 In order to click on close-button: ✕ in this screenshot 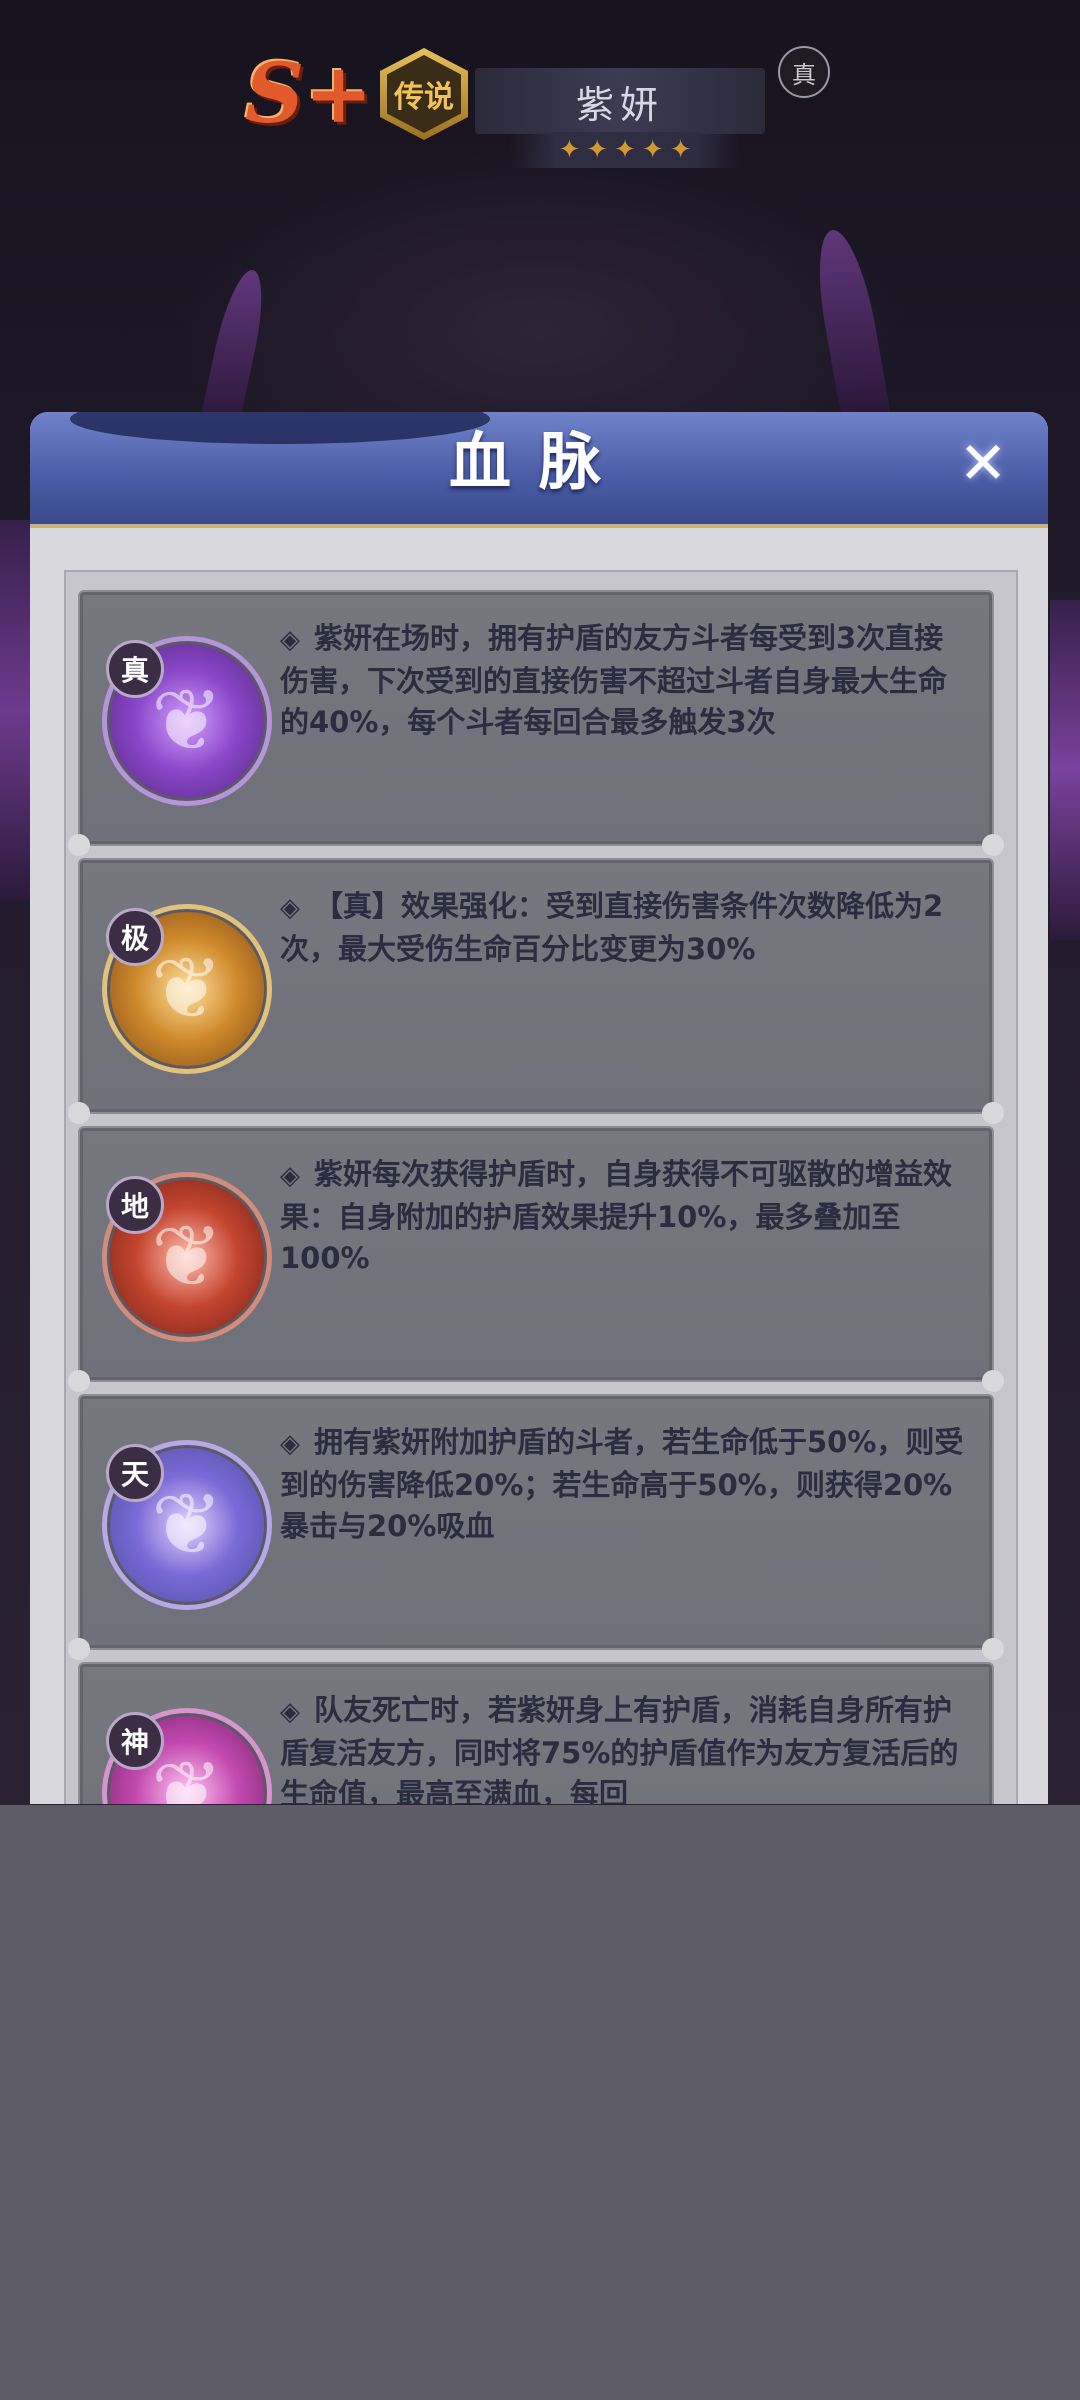, I will do `click(983, 463)`.